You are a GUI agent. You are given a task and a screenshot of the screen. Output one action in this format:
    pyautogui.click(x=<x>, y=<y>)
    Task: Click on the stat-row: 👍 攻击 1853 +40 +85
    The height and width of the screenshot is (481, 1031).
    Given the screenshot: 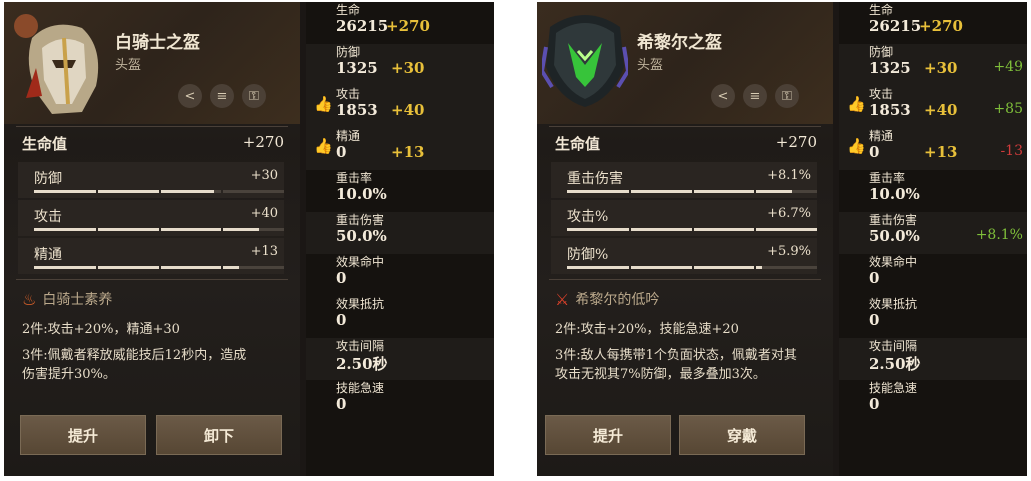 What is the action you would take?
    pyautogui.click(x=933, y=107)
    